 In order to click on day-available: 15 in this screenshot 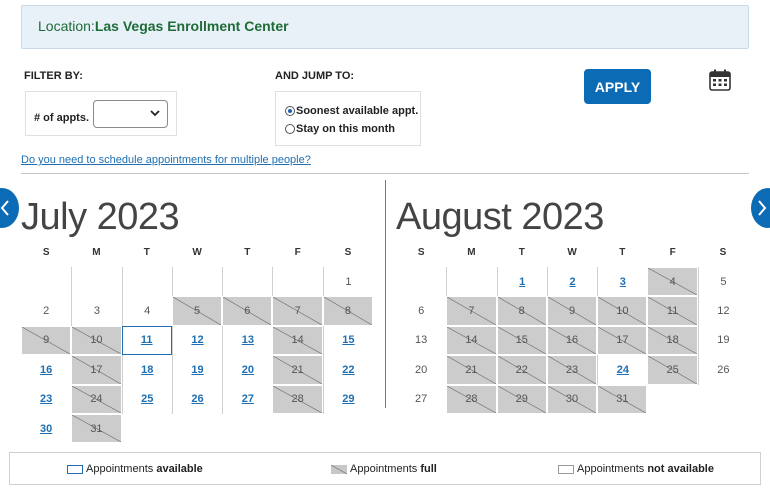, I will do `click(347, 340)`.